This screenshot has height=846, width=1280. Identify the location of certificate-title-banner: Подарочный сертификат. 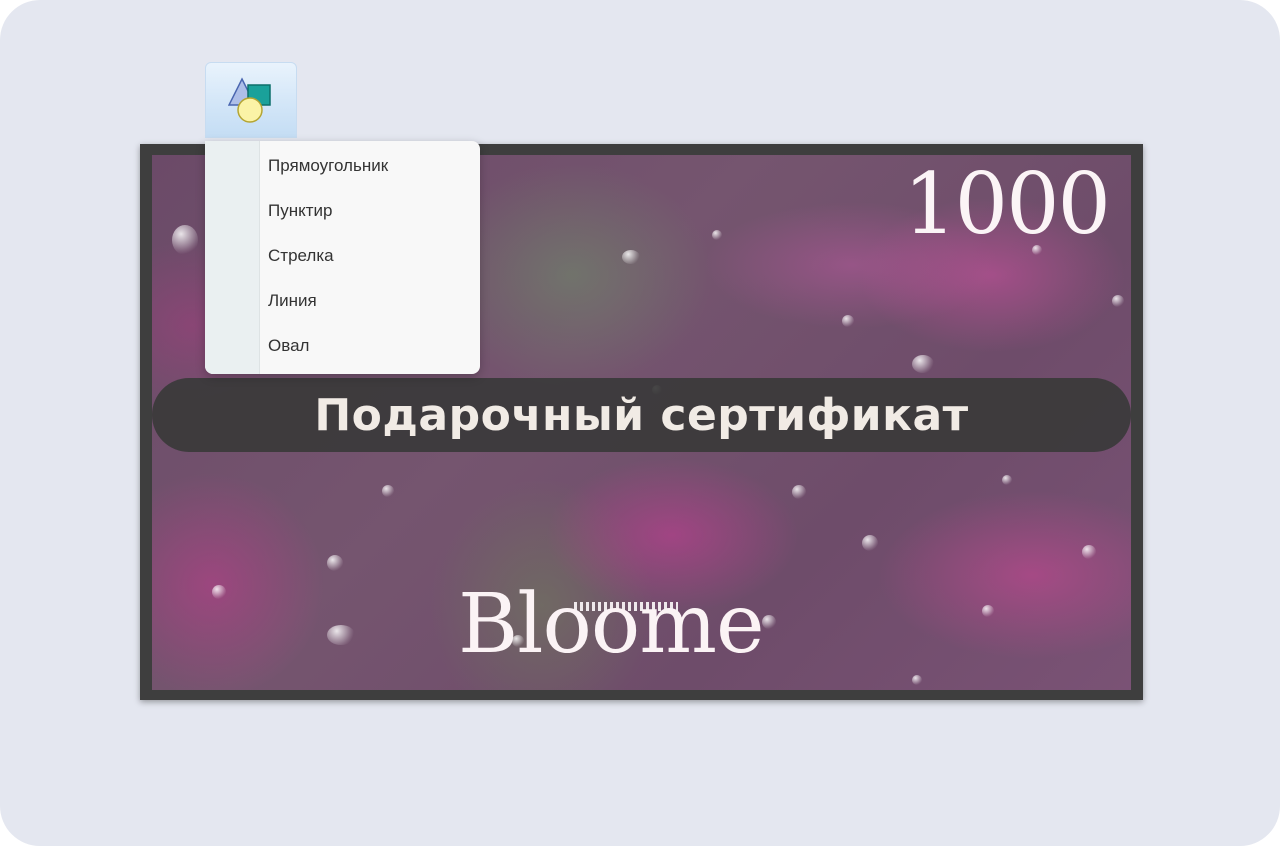
(641, 415).